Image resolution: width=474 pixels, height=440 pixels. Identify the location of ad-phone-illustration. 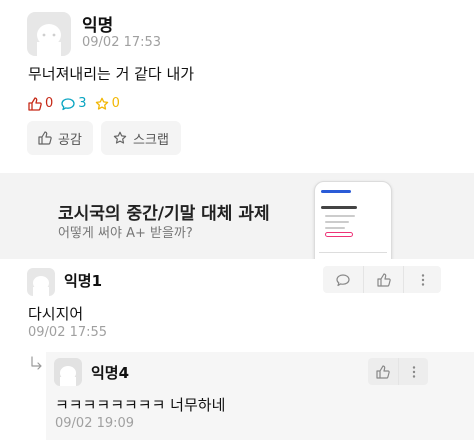
(353, 220).